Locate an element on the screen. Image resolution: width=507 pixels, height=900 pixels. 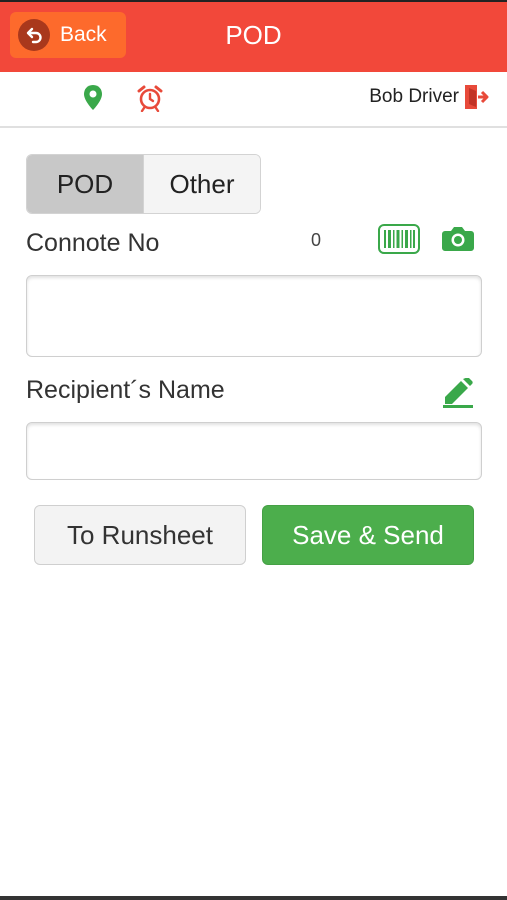
mode-tabs: POD Other is located at coordinates (143, 184).